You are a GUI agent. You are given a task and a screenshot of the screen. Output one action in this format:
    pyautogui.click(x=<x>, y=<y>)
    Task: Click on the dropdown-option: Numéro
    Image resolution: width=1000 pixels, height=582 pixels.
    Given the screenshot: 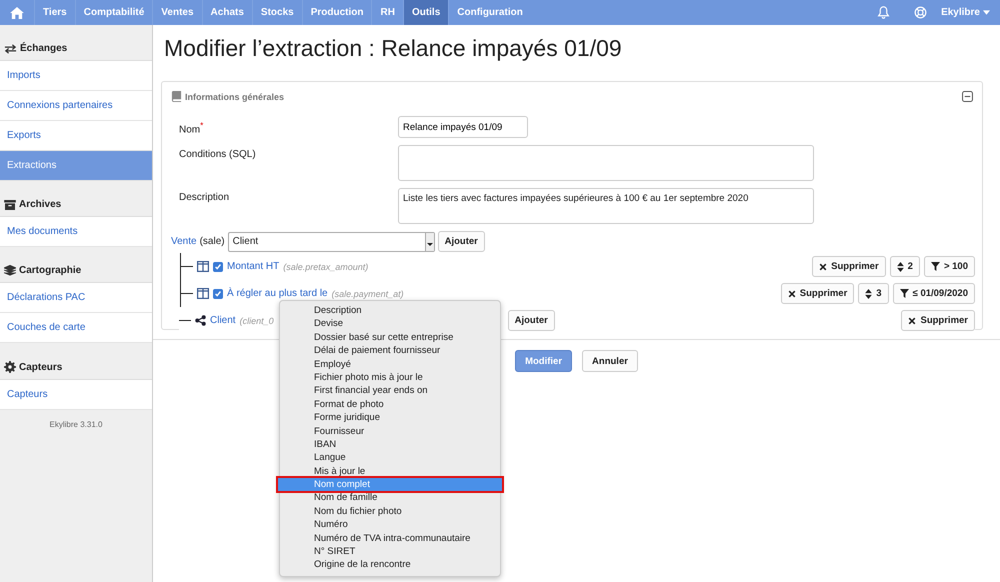 What is the action you would take?
    pyautogui.click(x=390, y=525)
    